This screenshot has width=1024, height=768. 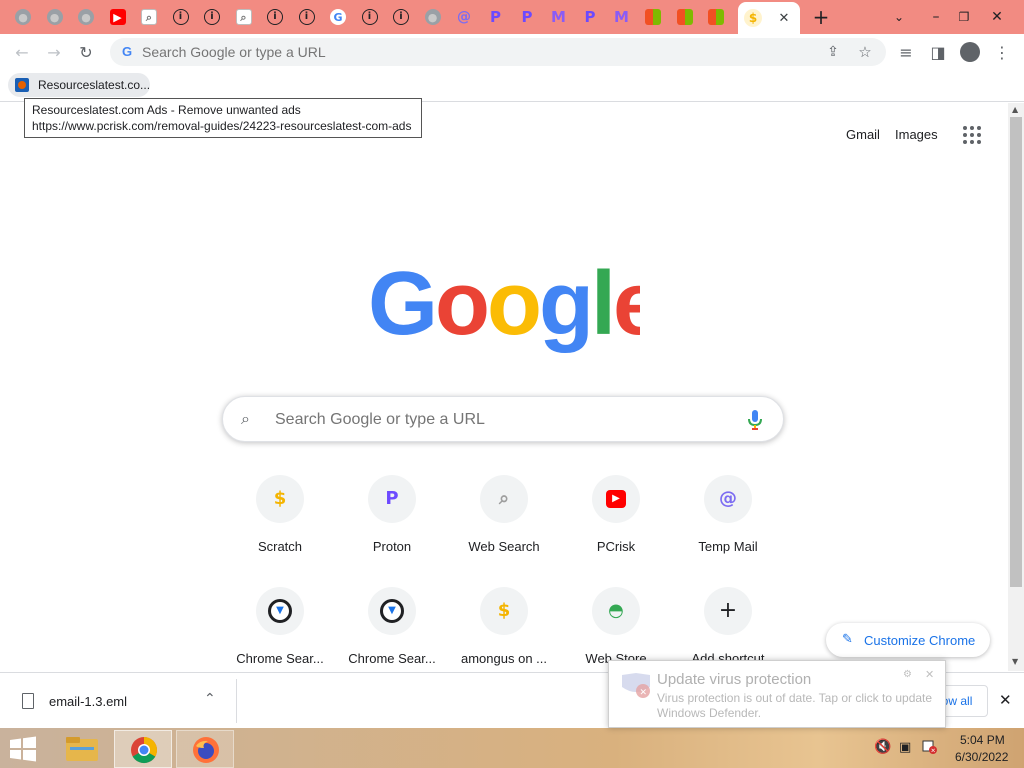 I want to click on close-window-button: ✕, so click(x=997, y=17).